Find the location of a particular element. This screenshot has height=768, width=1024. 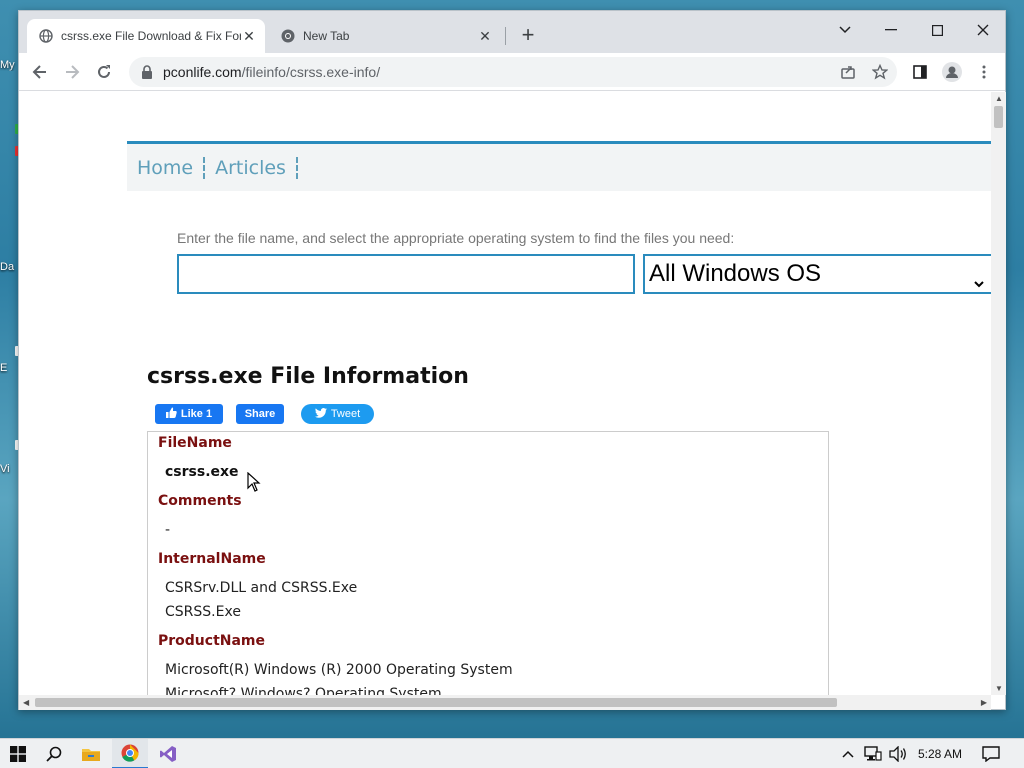

url-host: pconlife.com is located at coordinates (202, 72).